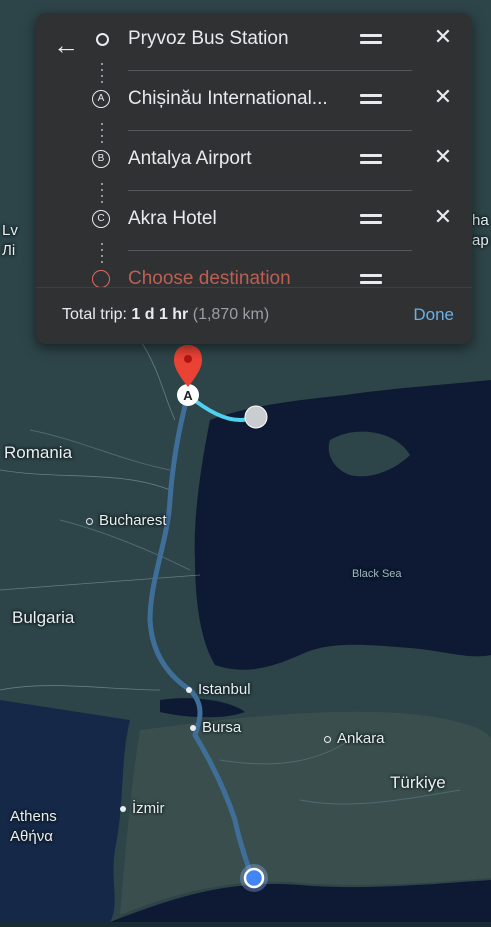  What do you see at coordinates (166, 314) in the screenshot?
I see `total-trip-summary: Total trip: 1 d 1 hr (1,870 km)` at bounding box center [166, 314].